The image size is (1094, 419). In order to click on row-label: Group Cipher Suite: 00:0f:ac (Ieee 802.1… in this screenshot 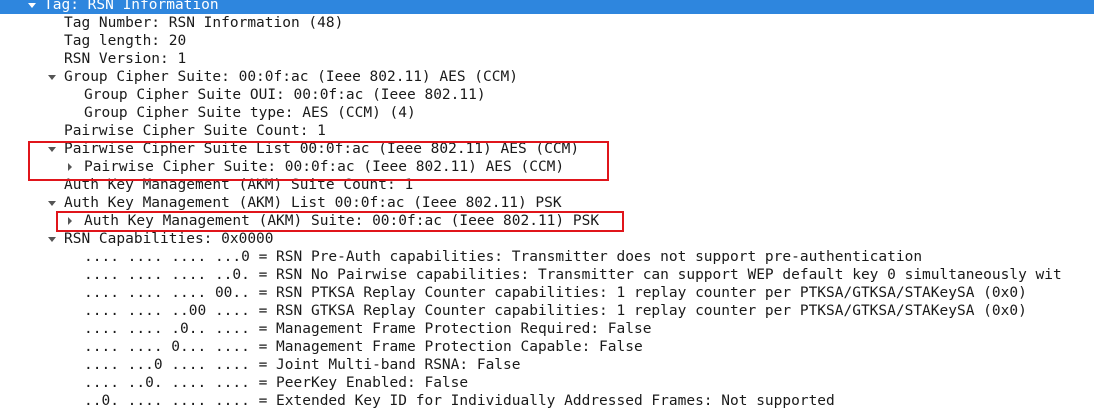, I will do `click(291, 77)`.